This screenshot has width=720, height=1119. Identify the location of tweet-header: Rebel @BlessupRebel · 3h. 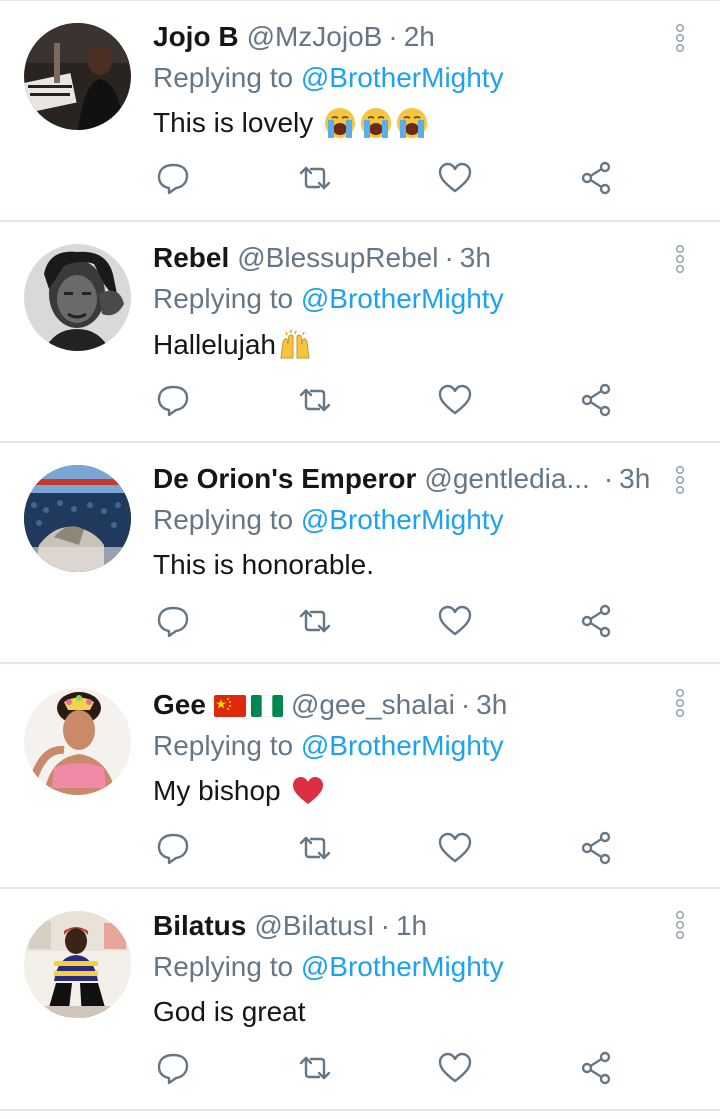
(408, 258).